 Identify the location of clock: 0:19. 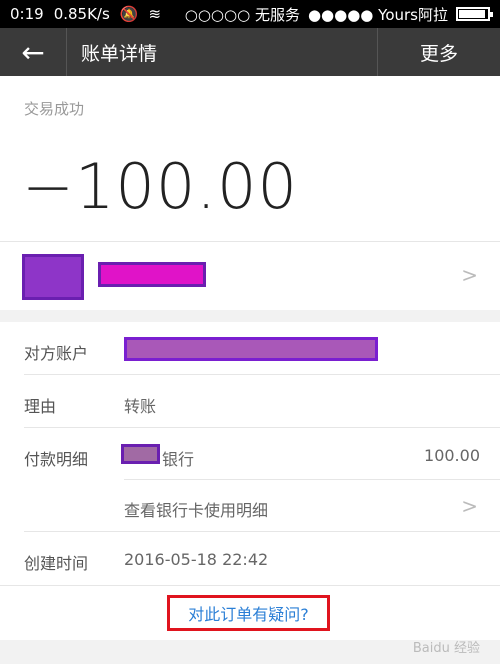
(27, 14).